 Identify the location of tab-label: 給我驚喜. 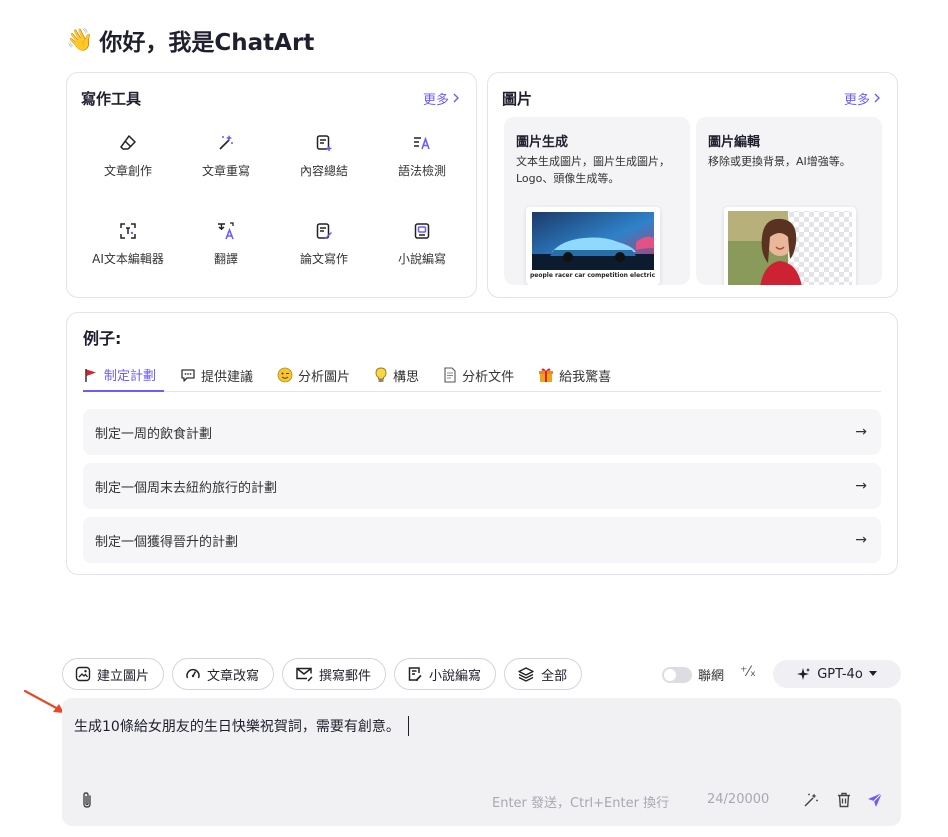
(585, 377).